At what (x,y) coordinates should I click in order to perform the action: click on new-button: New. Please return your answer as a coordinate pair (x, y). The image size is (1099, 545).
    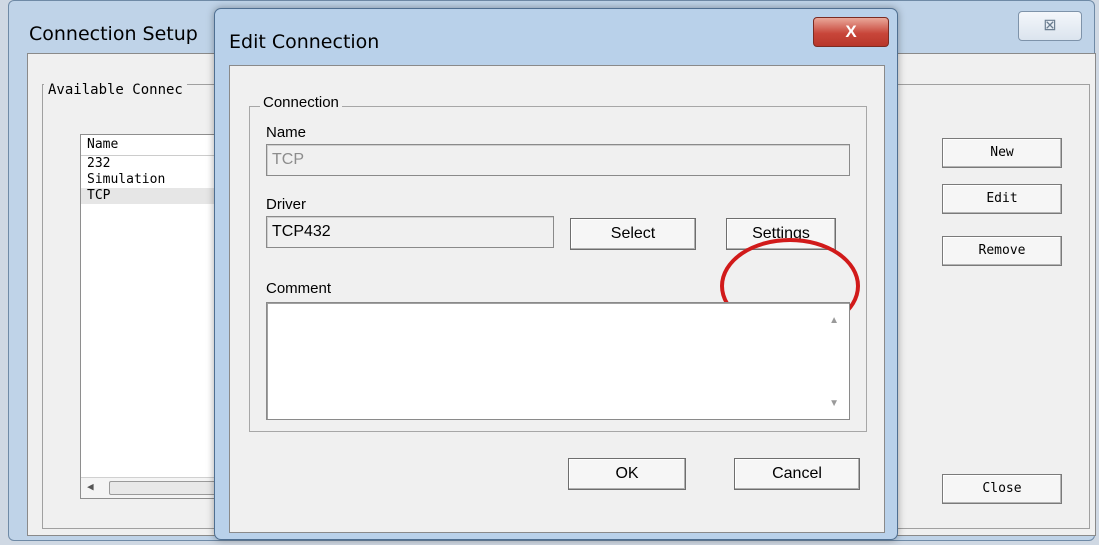
    Looking at the image, I should click on (1002, 153).